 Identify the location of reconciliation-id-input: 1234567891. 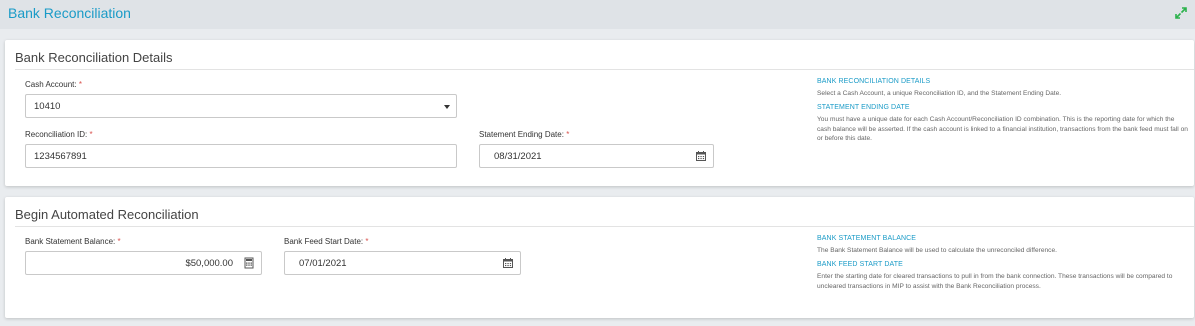
(241, 156).